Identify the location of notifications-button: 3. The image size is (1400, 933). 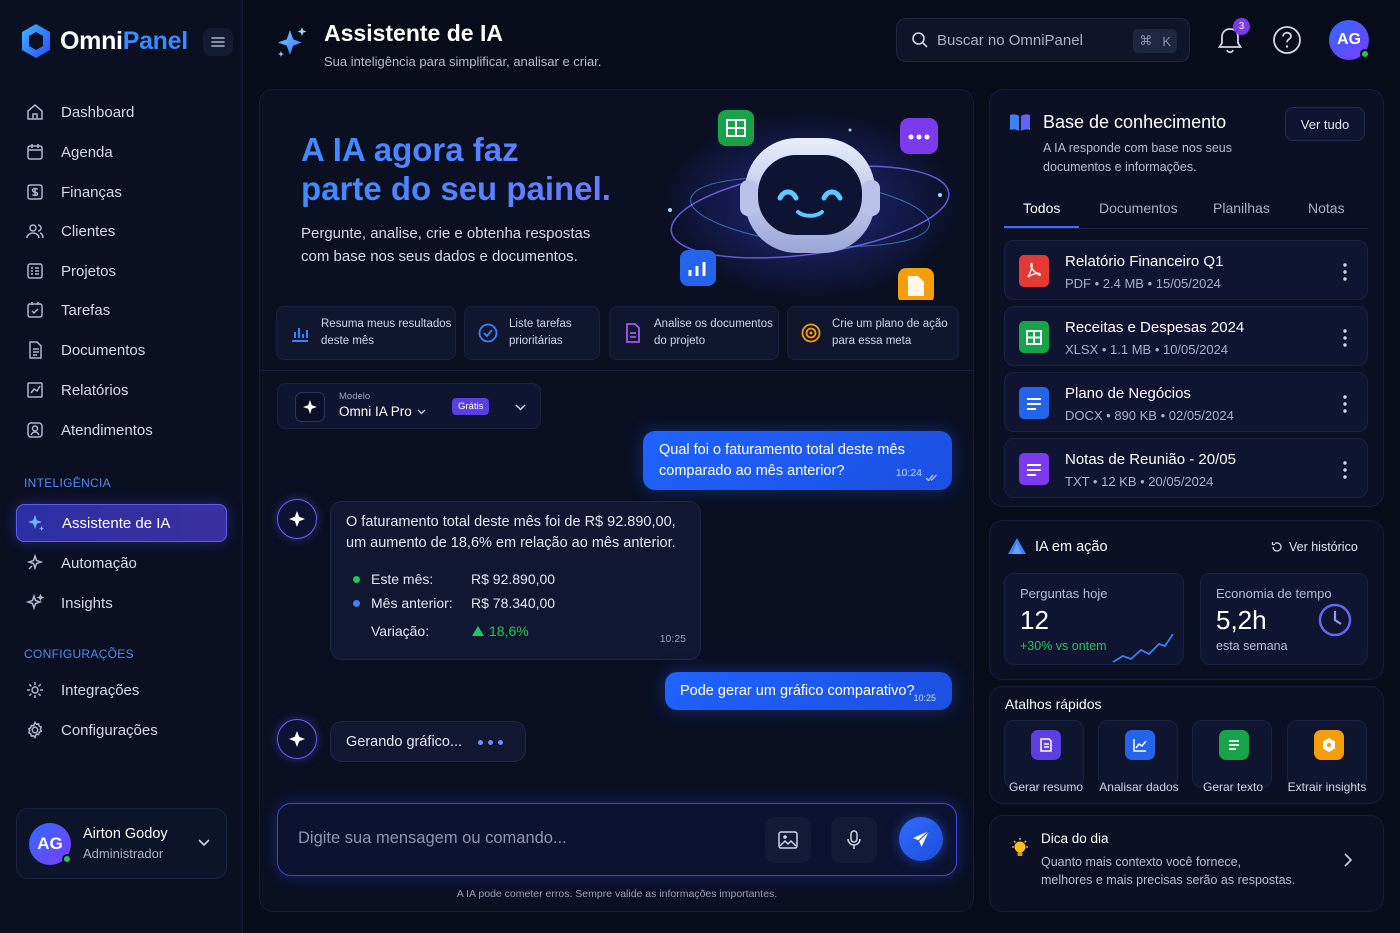
(1232, 38).